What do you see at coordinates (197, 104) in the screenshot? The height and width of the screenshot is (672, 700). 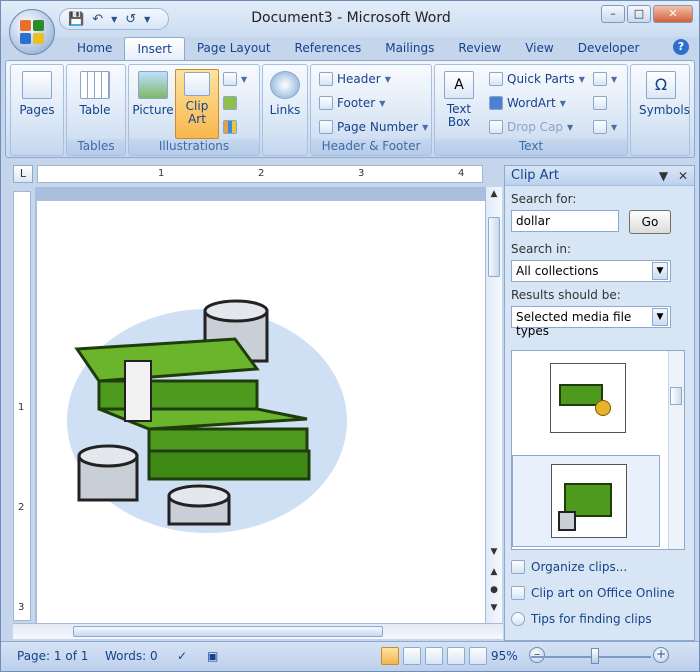 I see `clip-art-button: Clip Art` at bounding box center [197, 104].